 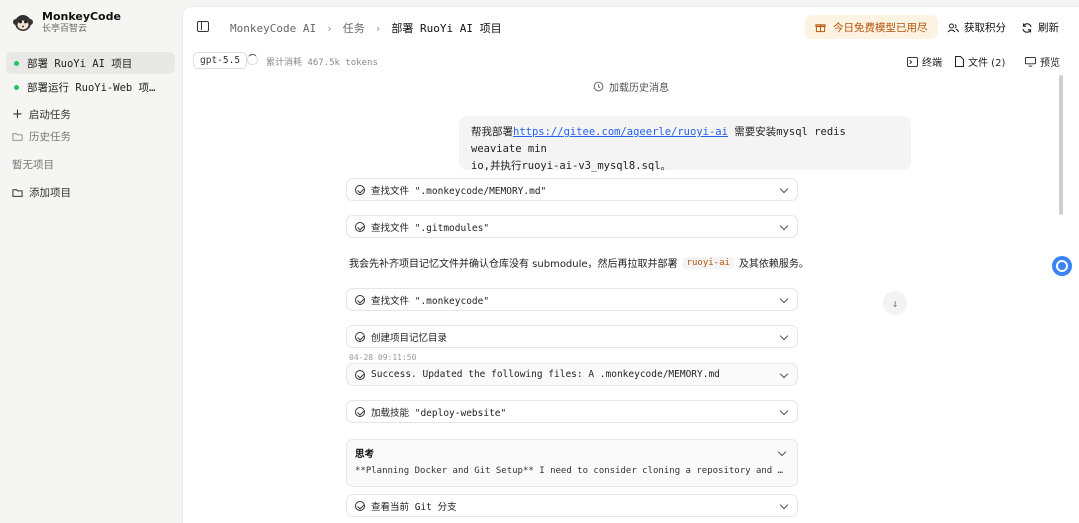 I want to click on folder-icon, so click(x=17, y=137).